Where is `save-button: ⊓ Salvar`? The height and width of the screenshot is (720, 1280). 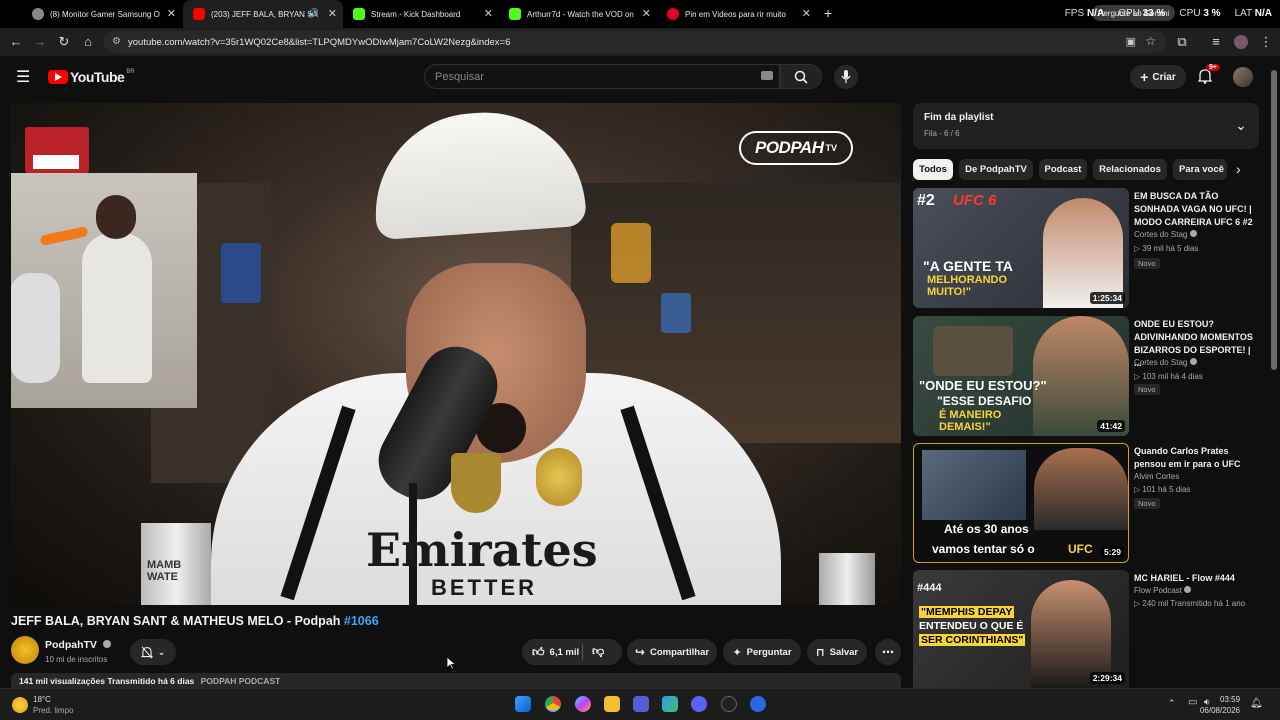
save-button: ⊓ Salvar is located at coordinates (837, 652).